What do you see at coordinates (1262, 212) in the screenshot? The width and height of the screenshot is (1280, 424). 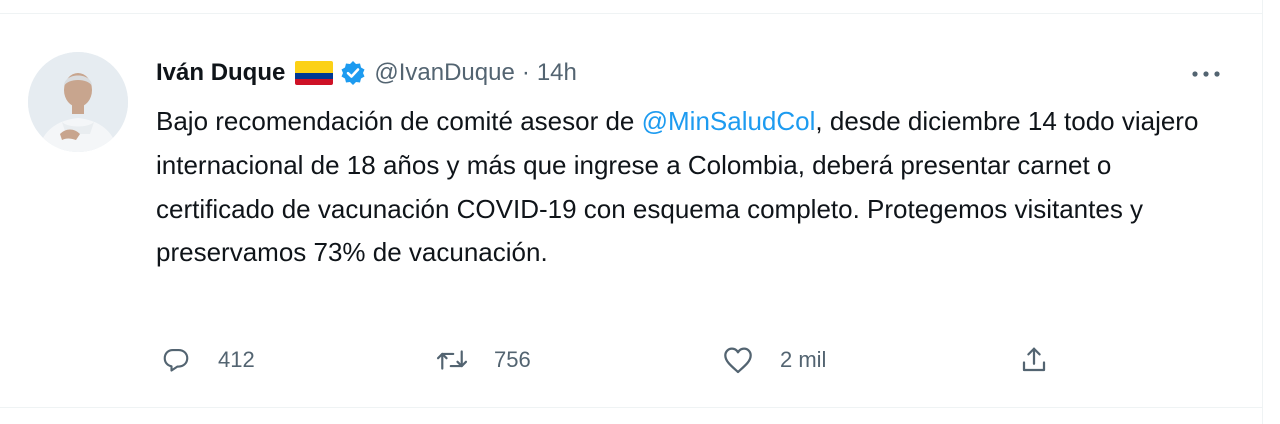 I see `right-border` at bounding box center [1262, 212].